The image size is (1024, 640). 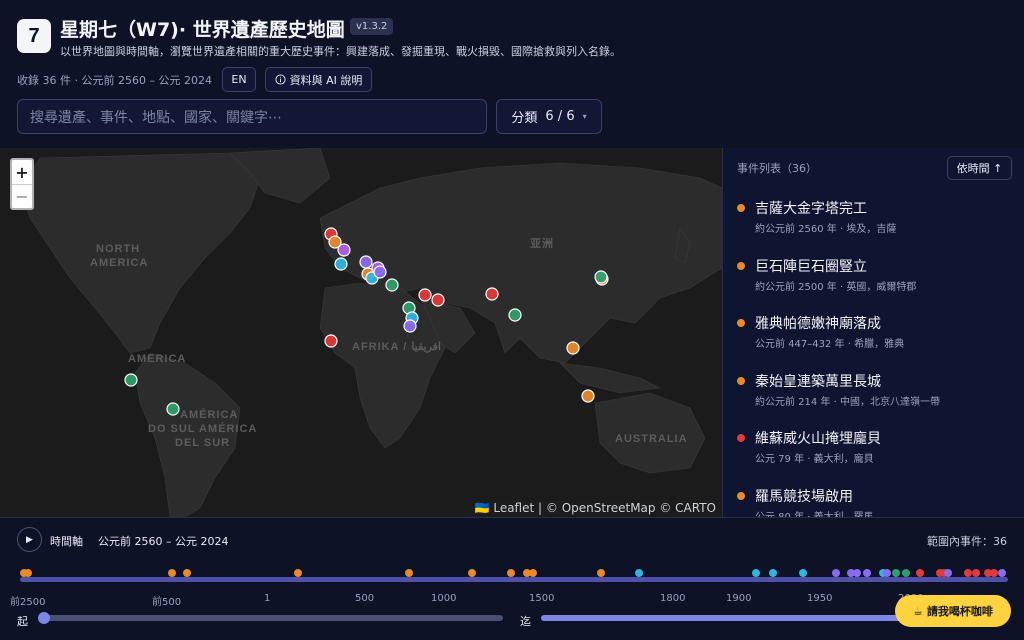 I want to click on timeline-range: 公元前 2560 – 公元 2024, so click(x=163, y=541).